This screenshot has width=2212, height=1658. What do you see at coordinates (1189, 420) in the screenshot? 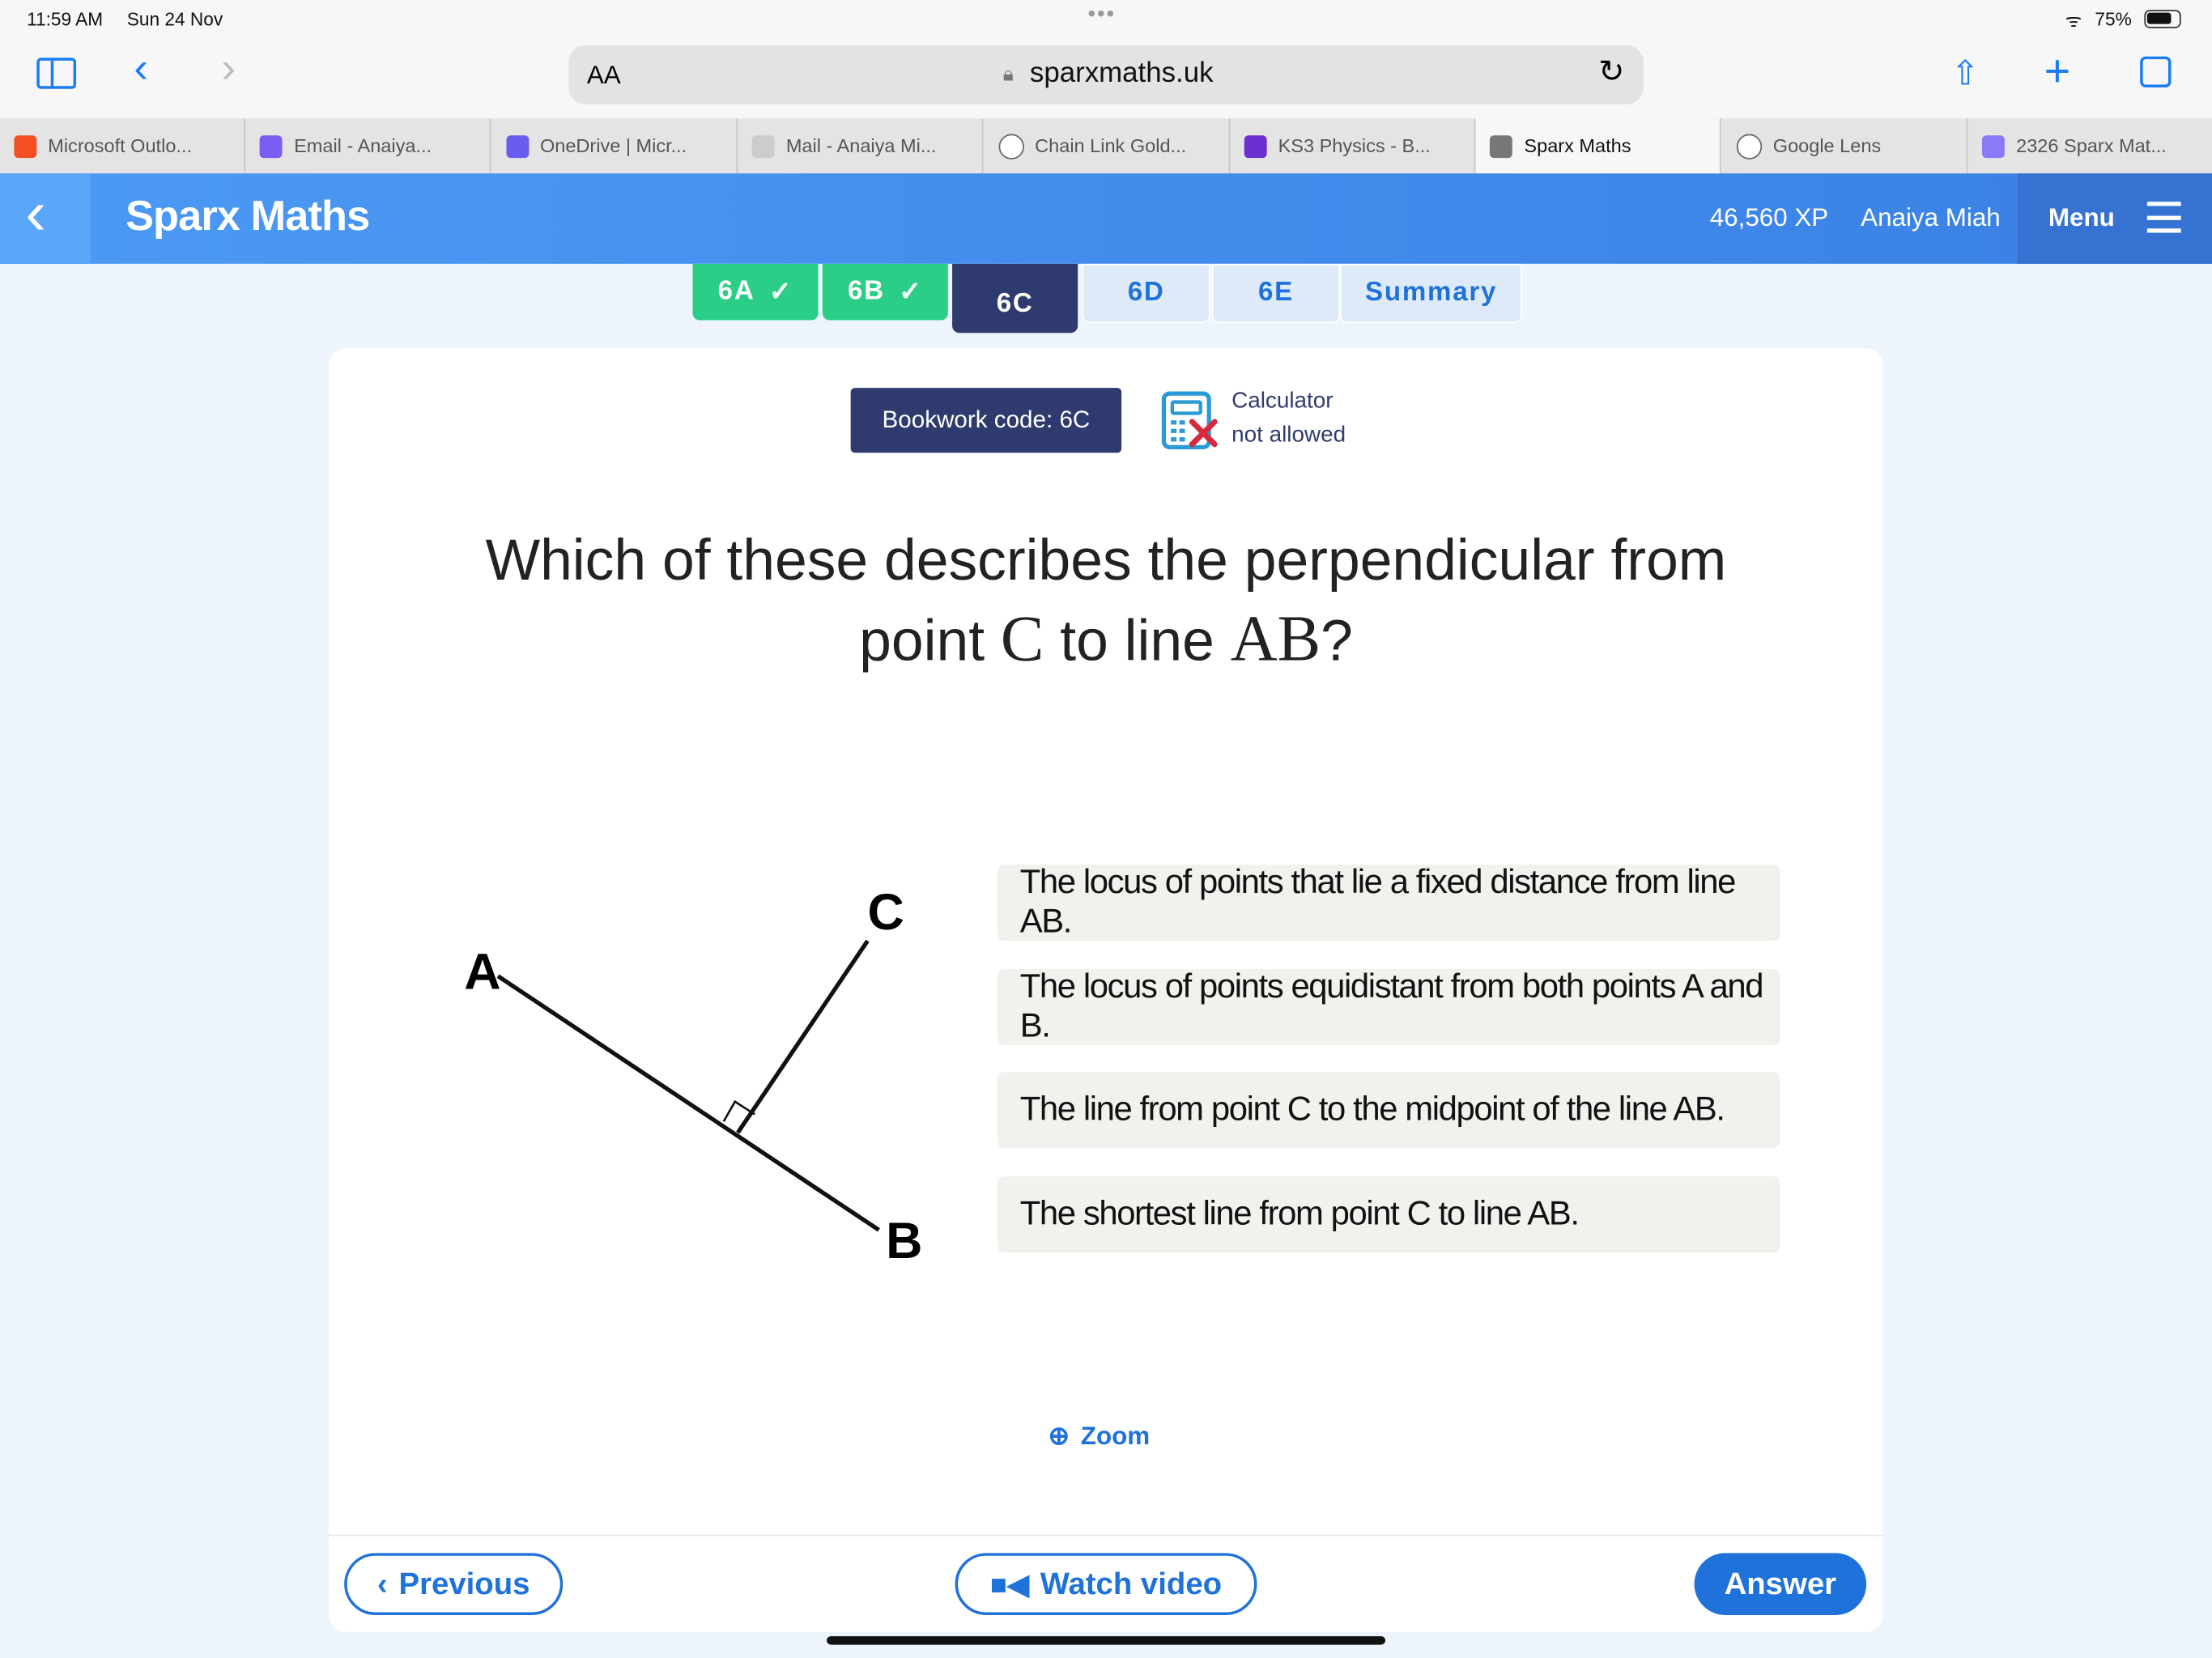
I see `calculator-not-allowed-icon` at bounding box center [1189, 420].